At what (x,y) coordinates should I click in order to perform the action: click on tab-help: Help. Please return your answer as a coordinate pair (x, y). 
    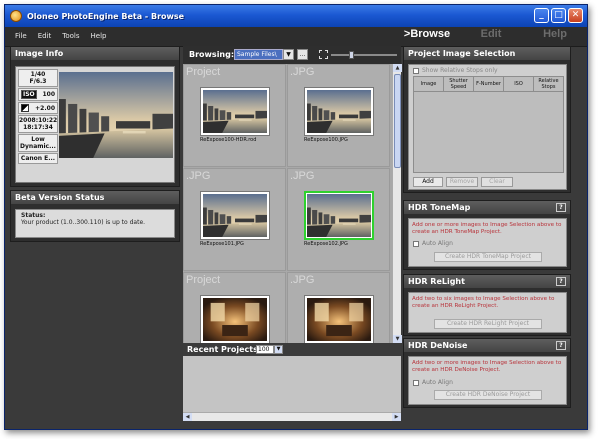
    Looking at the image, I should click on (555, 34).